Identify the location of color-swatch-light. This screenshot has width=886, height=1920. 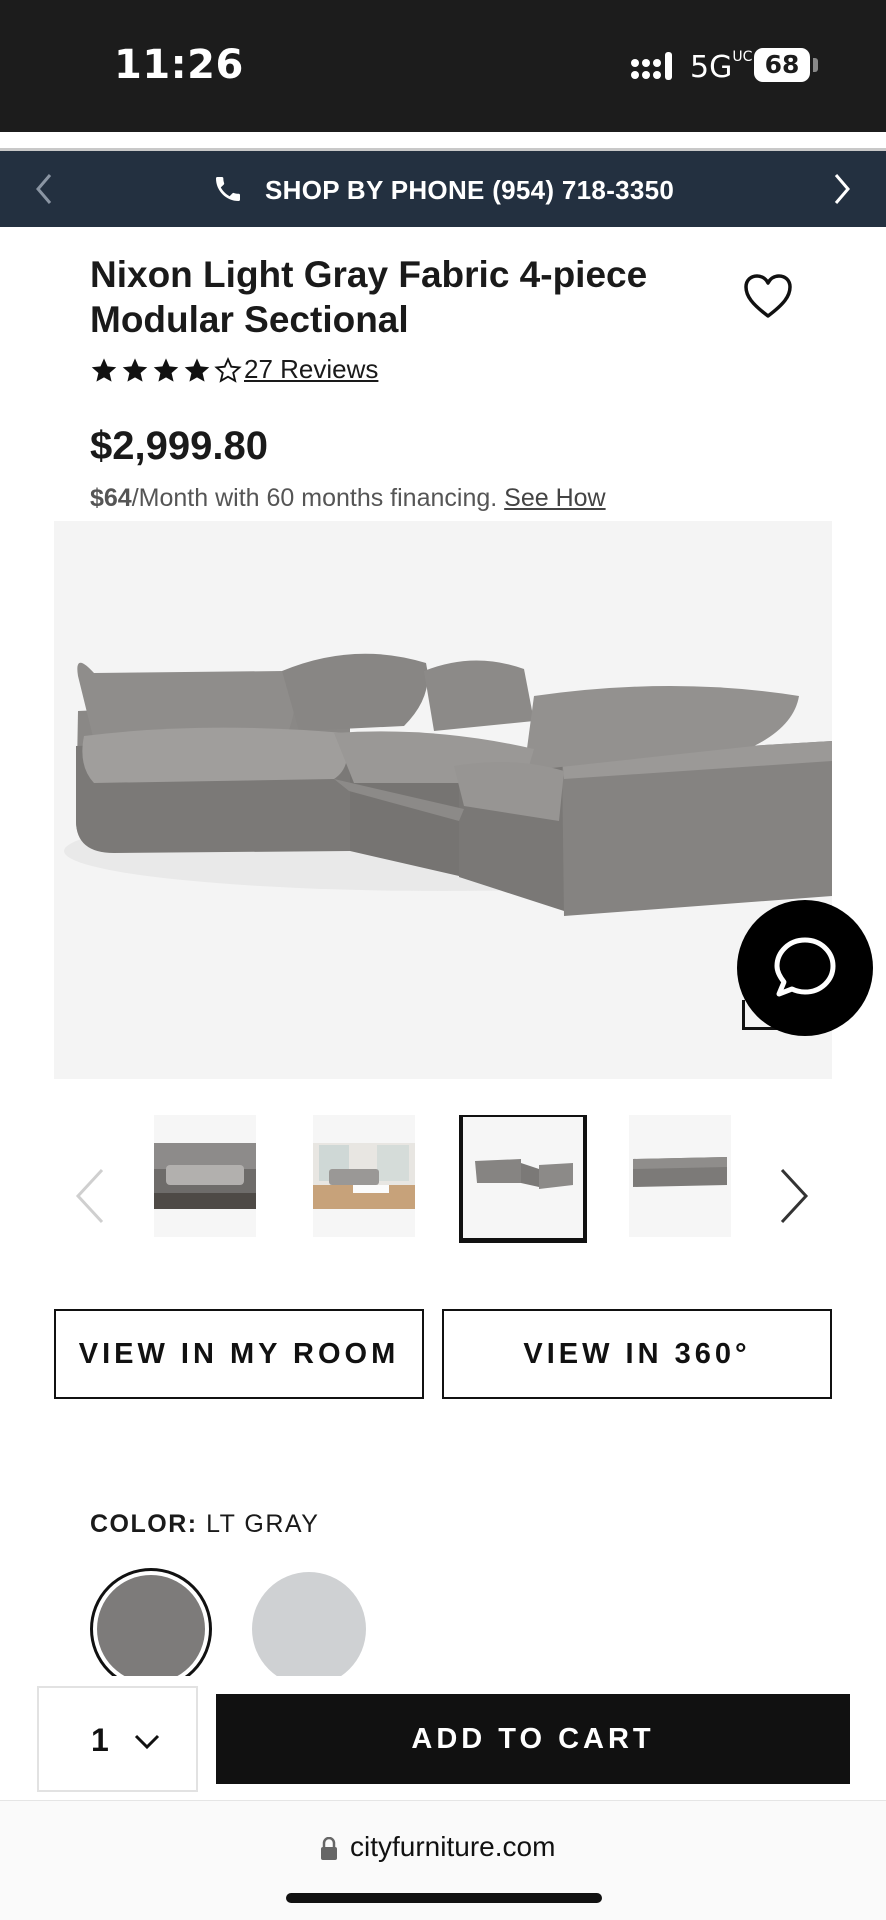
(309, 1629).